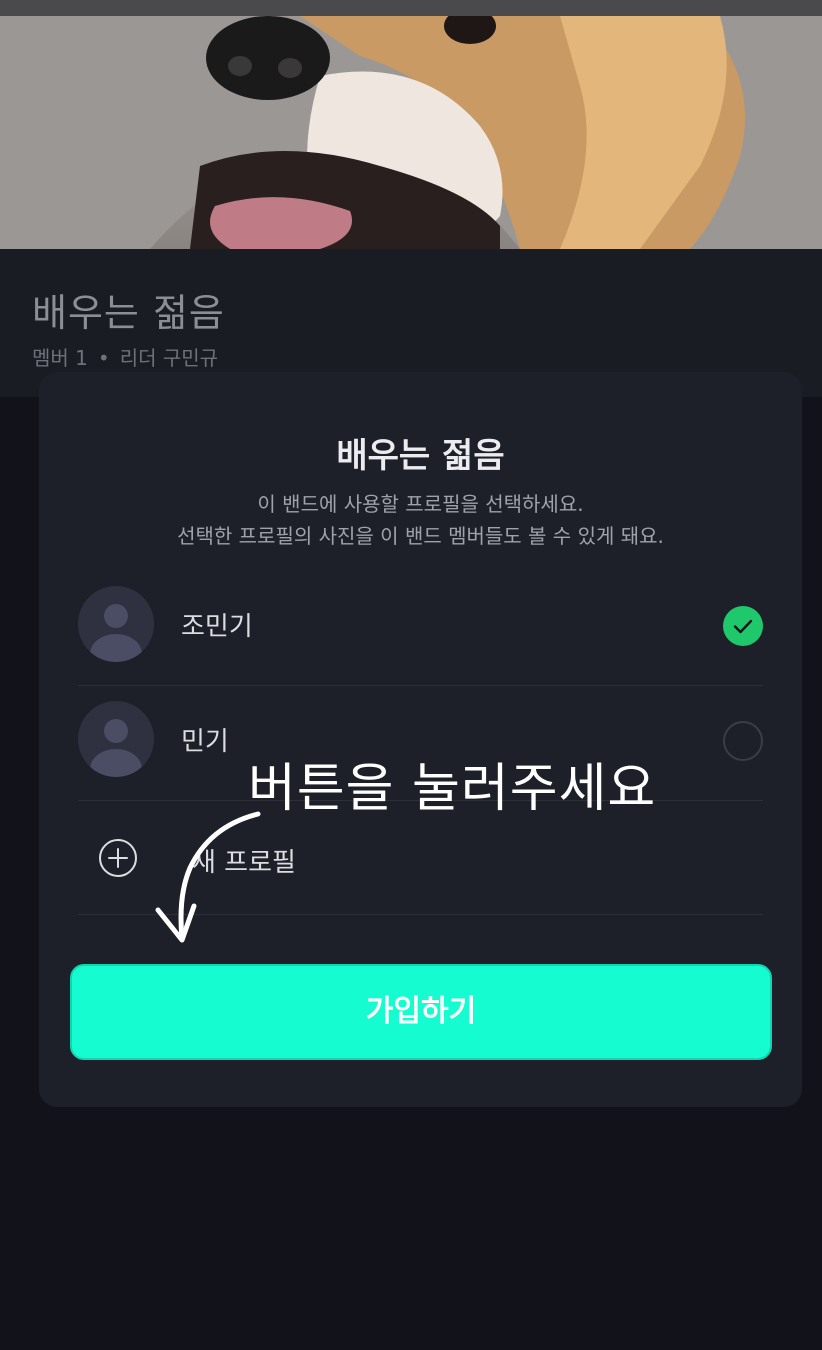 Image resolution: width=822 pixels, height=1350 pixels. I want to click on join-button: 가입하기, so click(421, 1012).